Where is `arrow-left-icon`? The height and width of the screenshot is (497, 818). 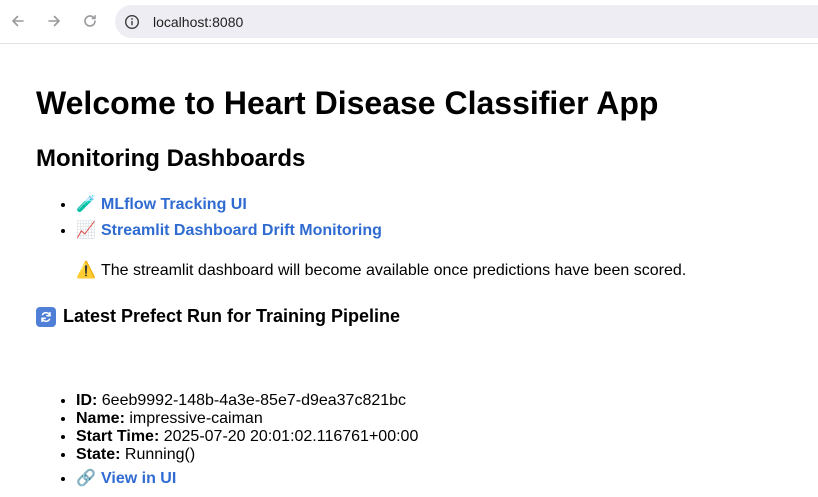
arrow-left-icon is located at coordinates (18, 21).